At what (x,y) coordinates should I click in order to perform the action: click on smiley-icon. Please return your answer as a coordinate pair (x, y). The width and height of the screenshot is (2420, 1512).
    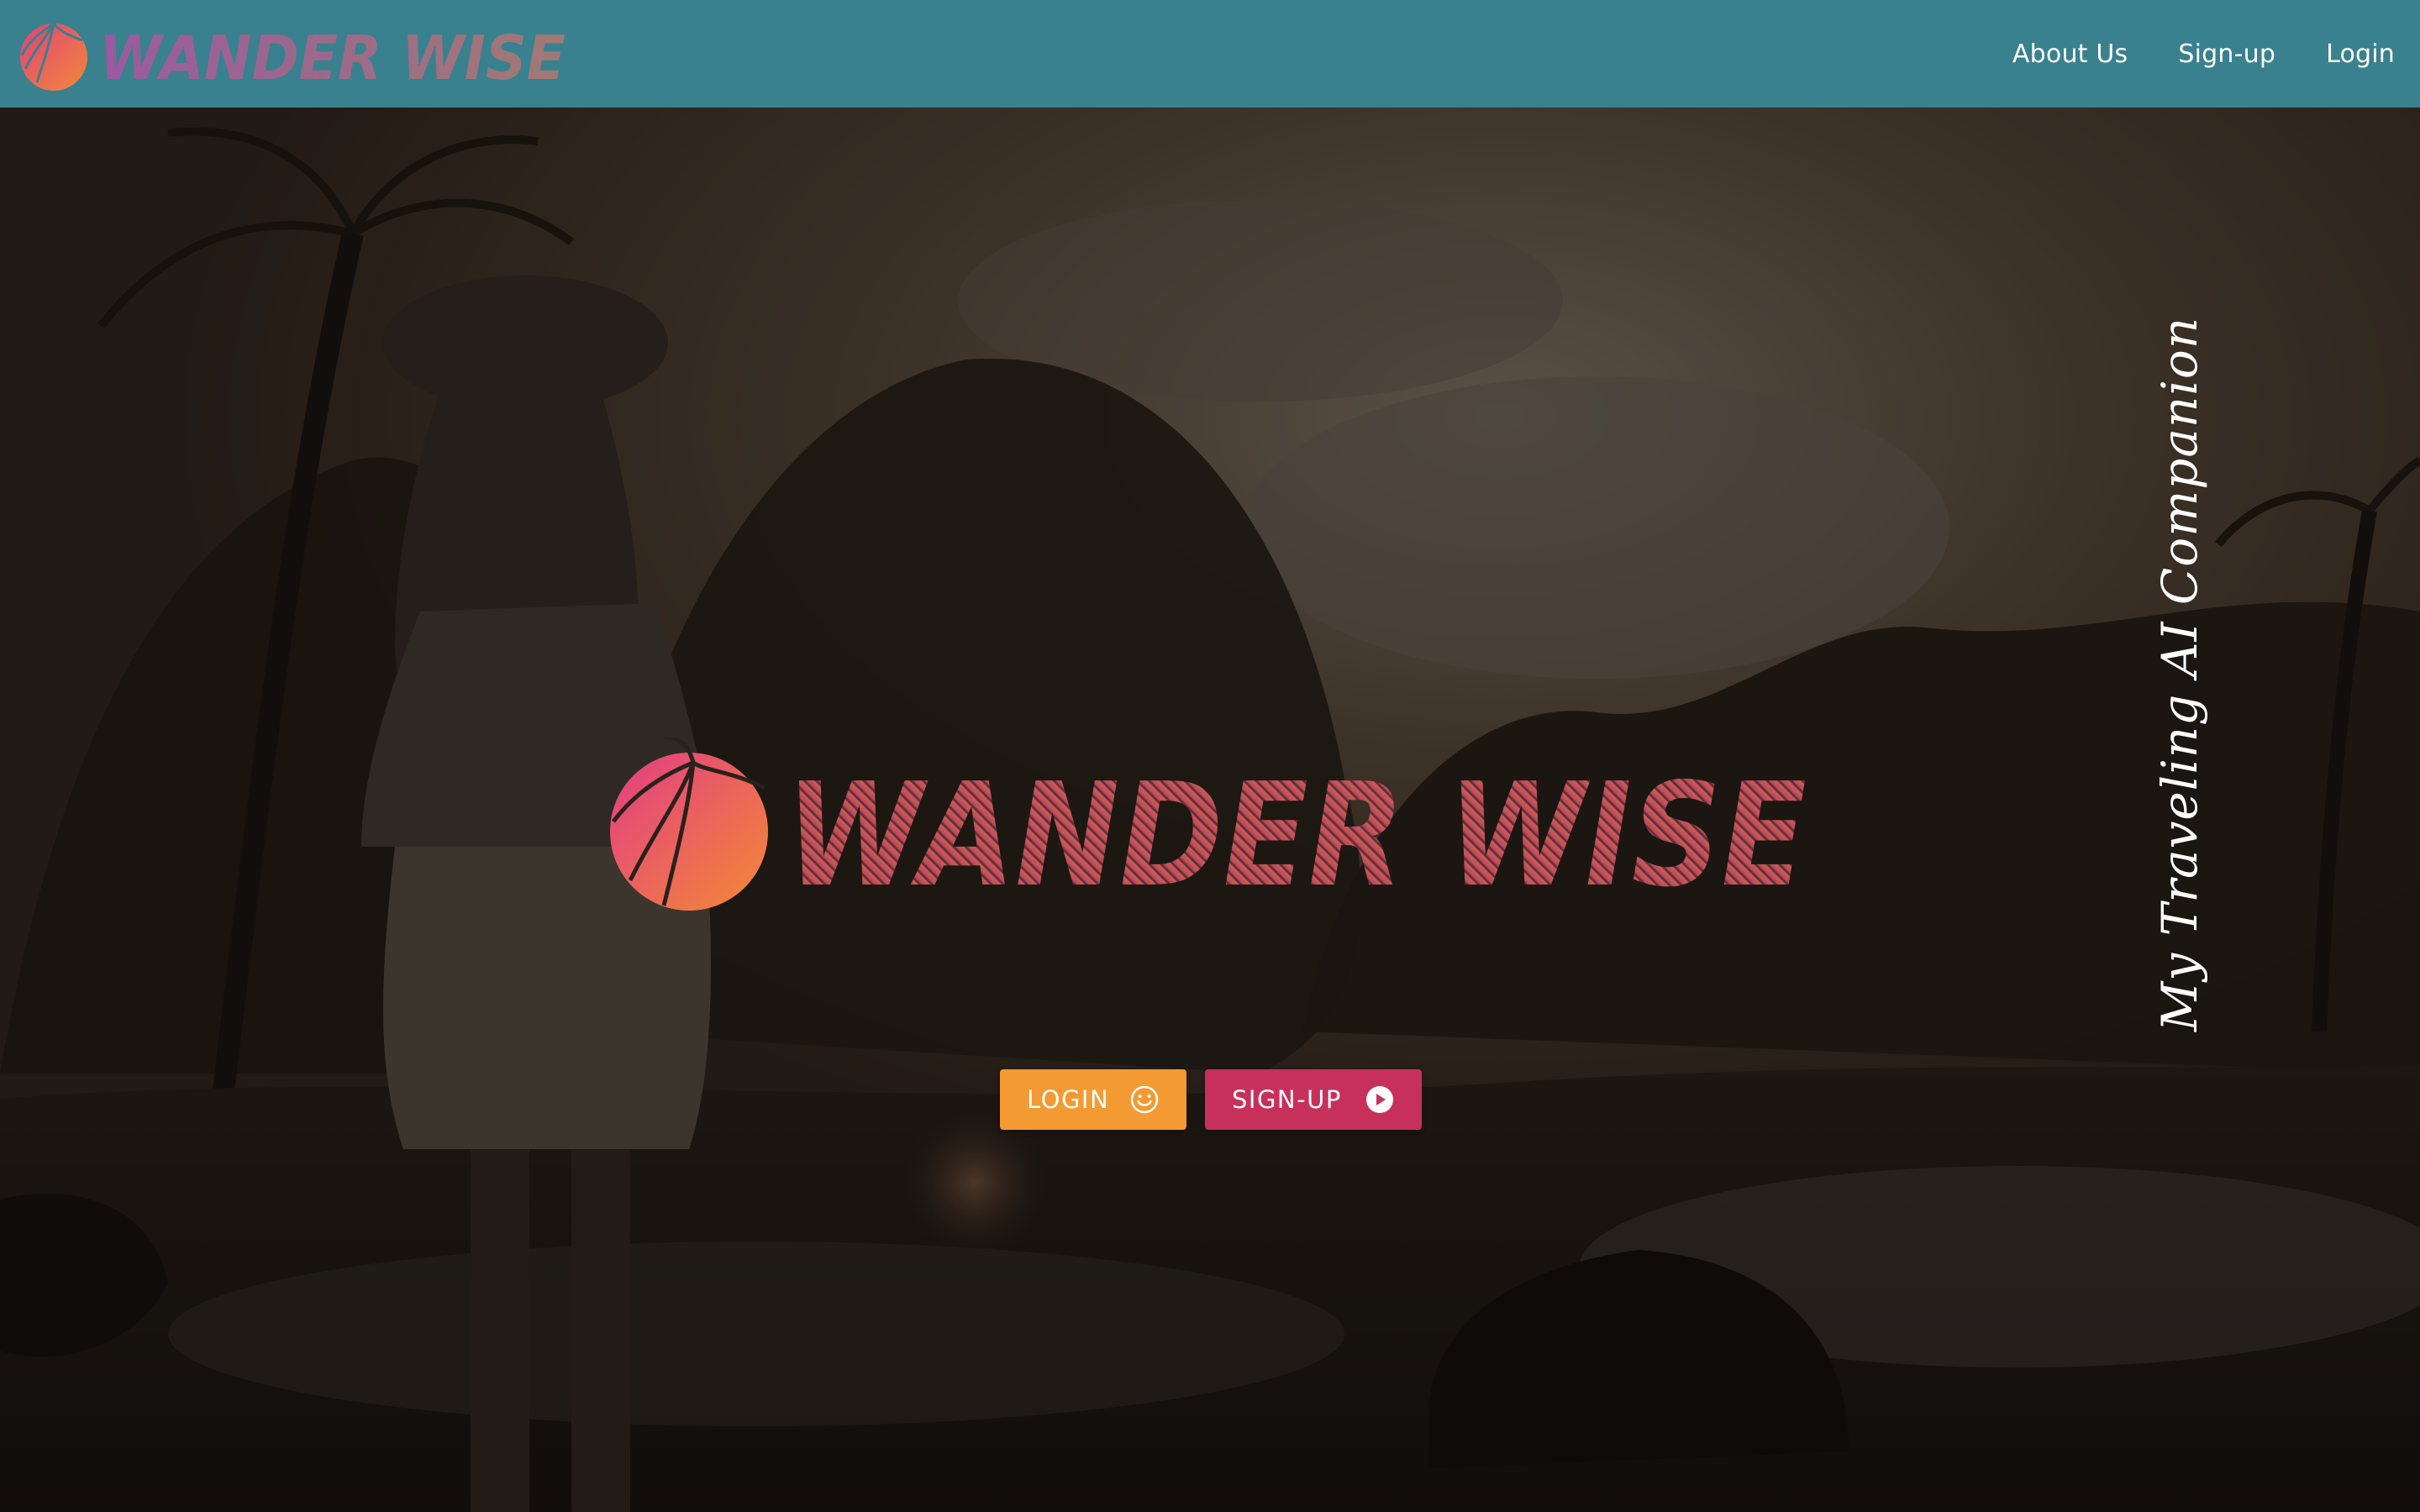
    Looking at the image, I should click on (1144, 1099).